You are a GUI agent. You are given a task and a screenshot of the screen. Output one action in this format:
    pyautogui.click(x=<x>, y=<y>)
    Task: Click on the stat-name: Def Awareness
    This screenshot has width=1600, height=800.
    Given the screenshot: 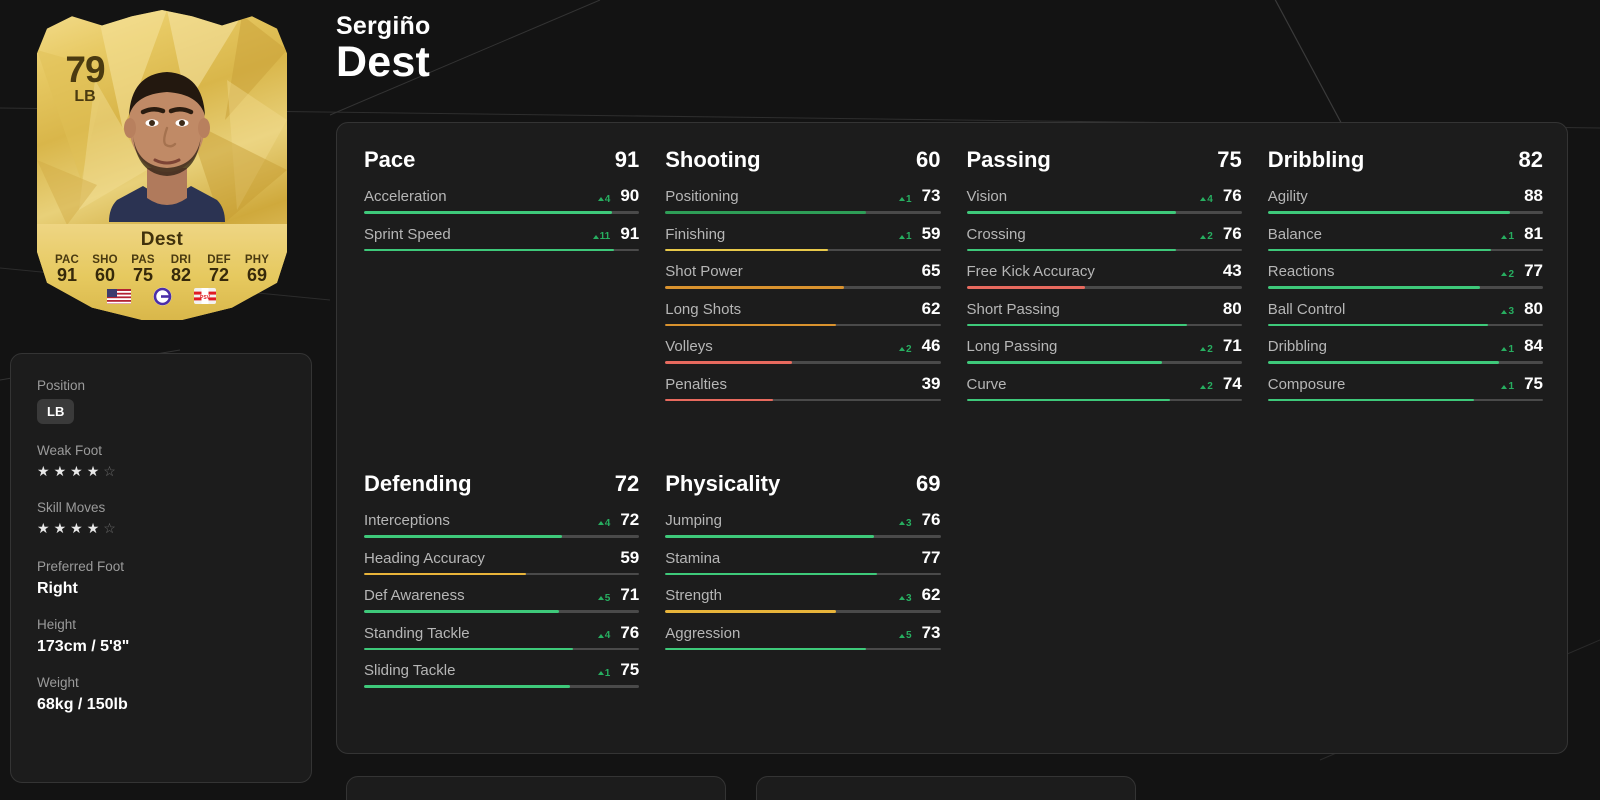 What is the action you would take?
    pyautogui.click(x=414, y=595)
    